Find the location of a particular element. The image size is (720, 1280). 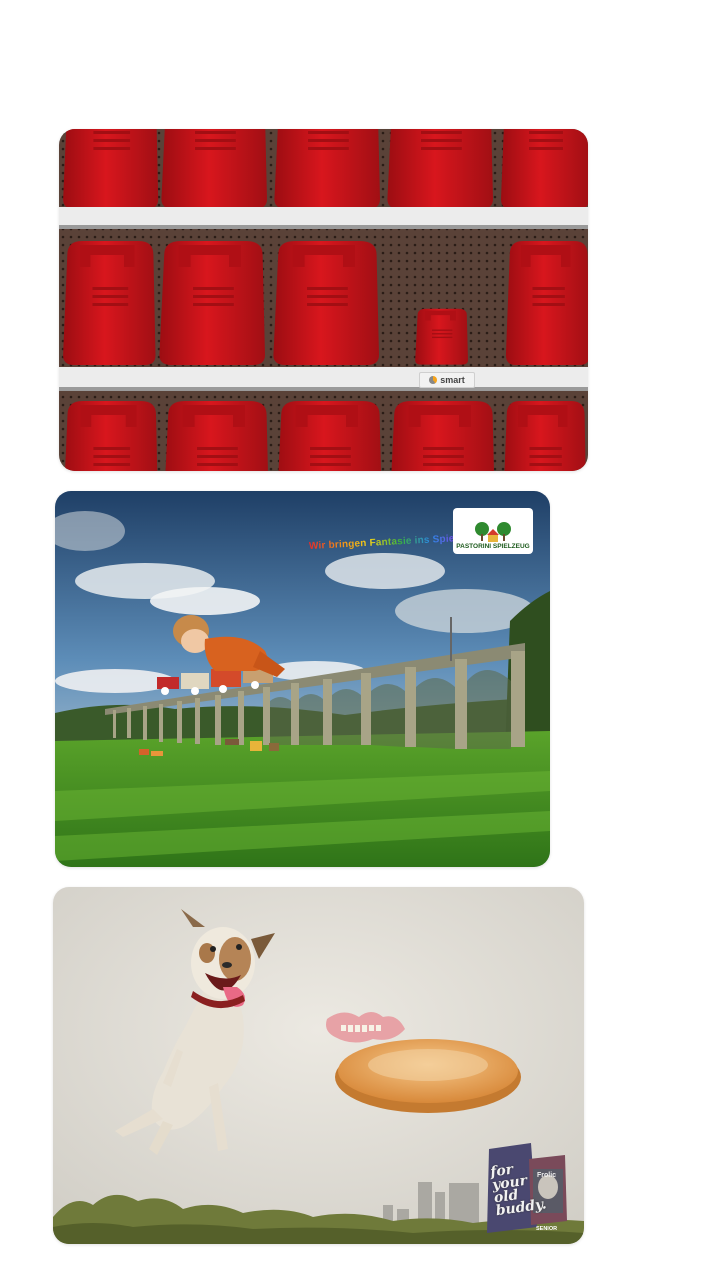

pastorini-logo: PASTORINI SPIELZEUG is located at coordinates (493, 531).